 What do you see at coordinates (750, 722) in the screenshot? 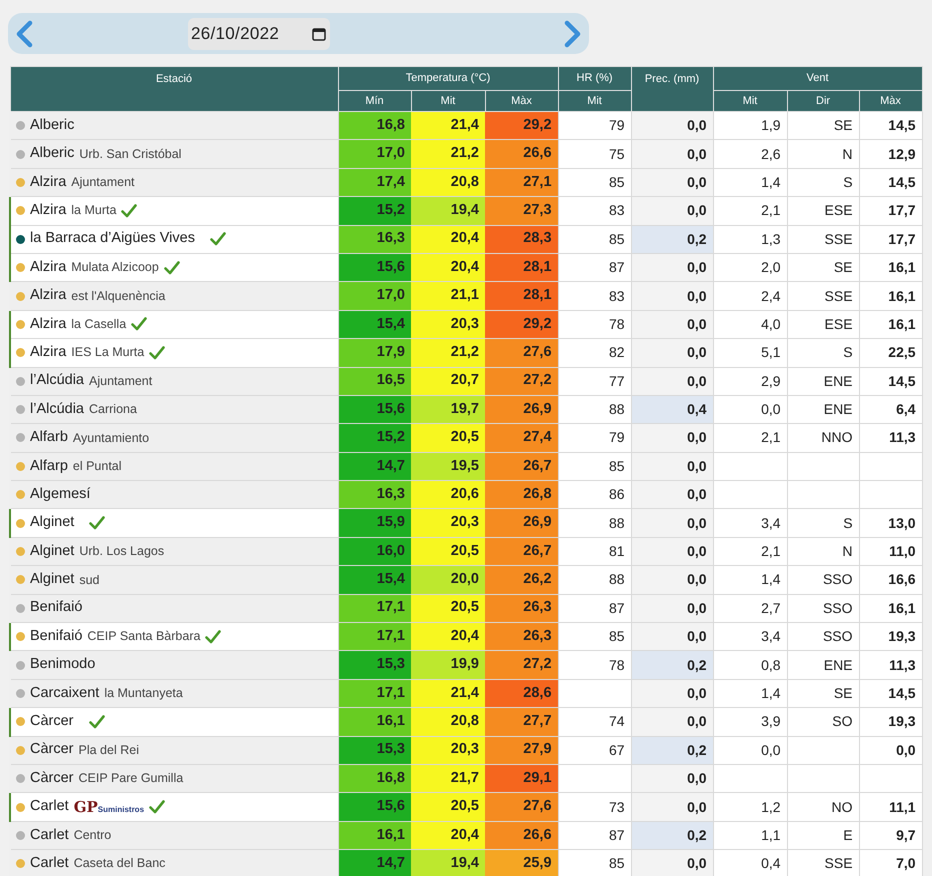
I see `wind-speed-cell: 3,9` at bounding box center [750, 722].